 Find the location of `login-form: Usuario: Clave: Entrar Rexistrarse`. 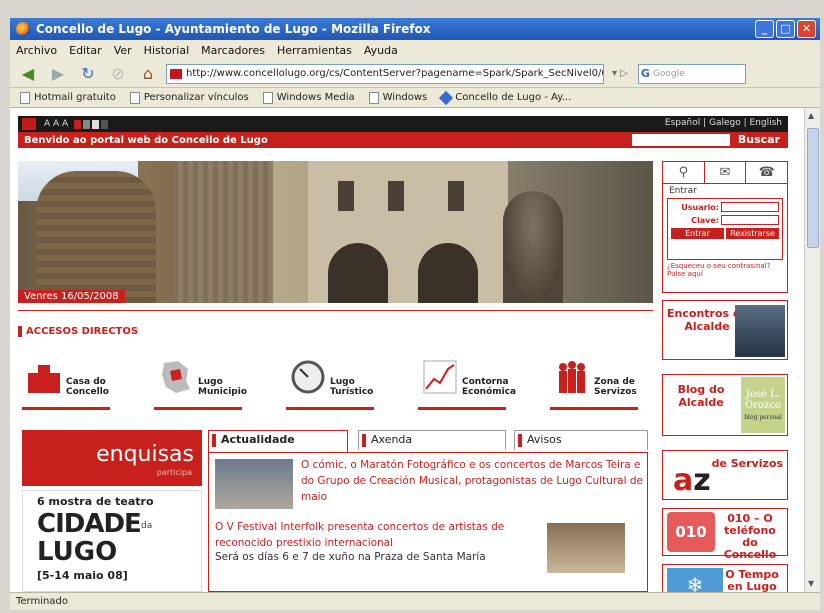

login-form: Usuario: Clave: Entrar Rexistrarse is located at coordinates (725, 229).